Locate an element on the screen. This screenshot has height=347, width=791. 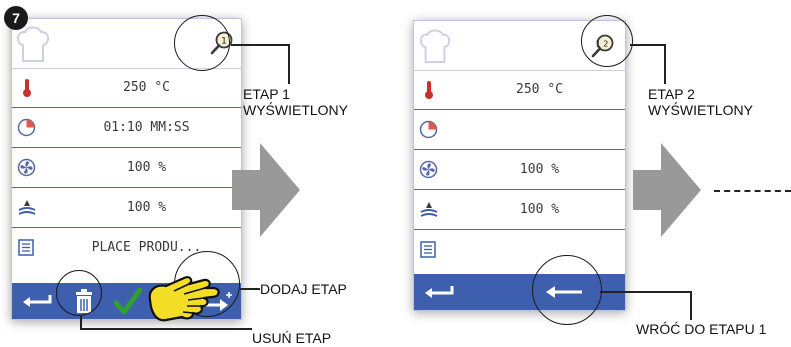
pointing-hand-icon is located at coordinates (184, 299).